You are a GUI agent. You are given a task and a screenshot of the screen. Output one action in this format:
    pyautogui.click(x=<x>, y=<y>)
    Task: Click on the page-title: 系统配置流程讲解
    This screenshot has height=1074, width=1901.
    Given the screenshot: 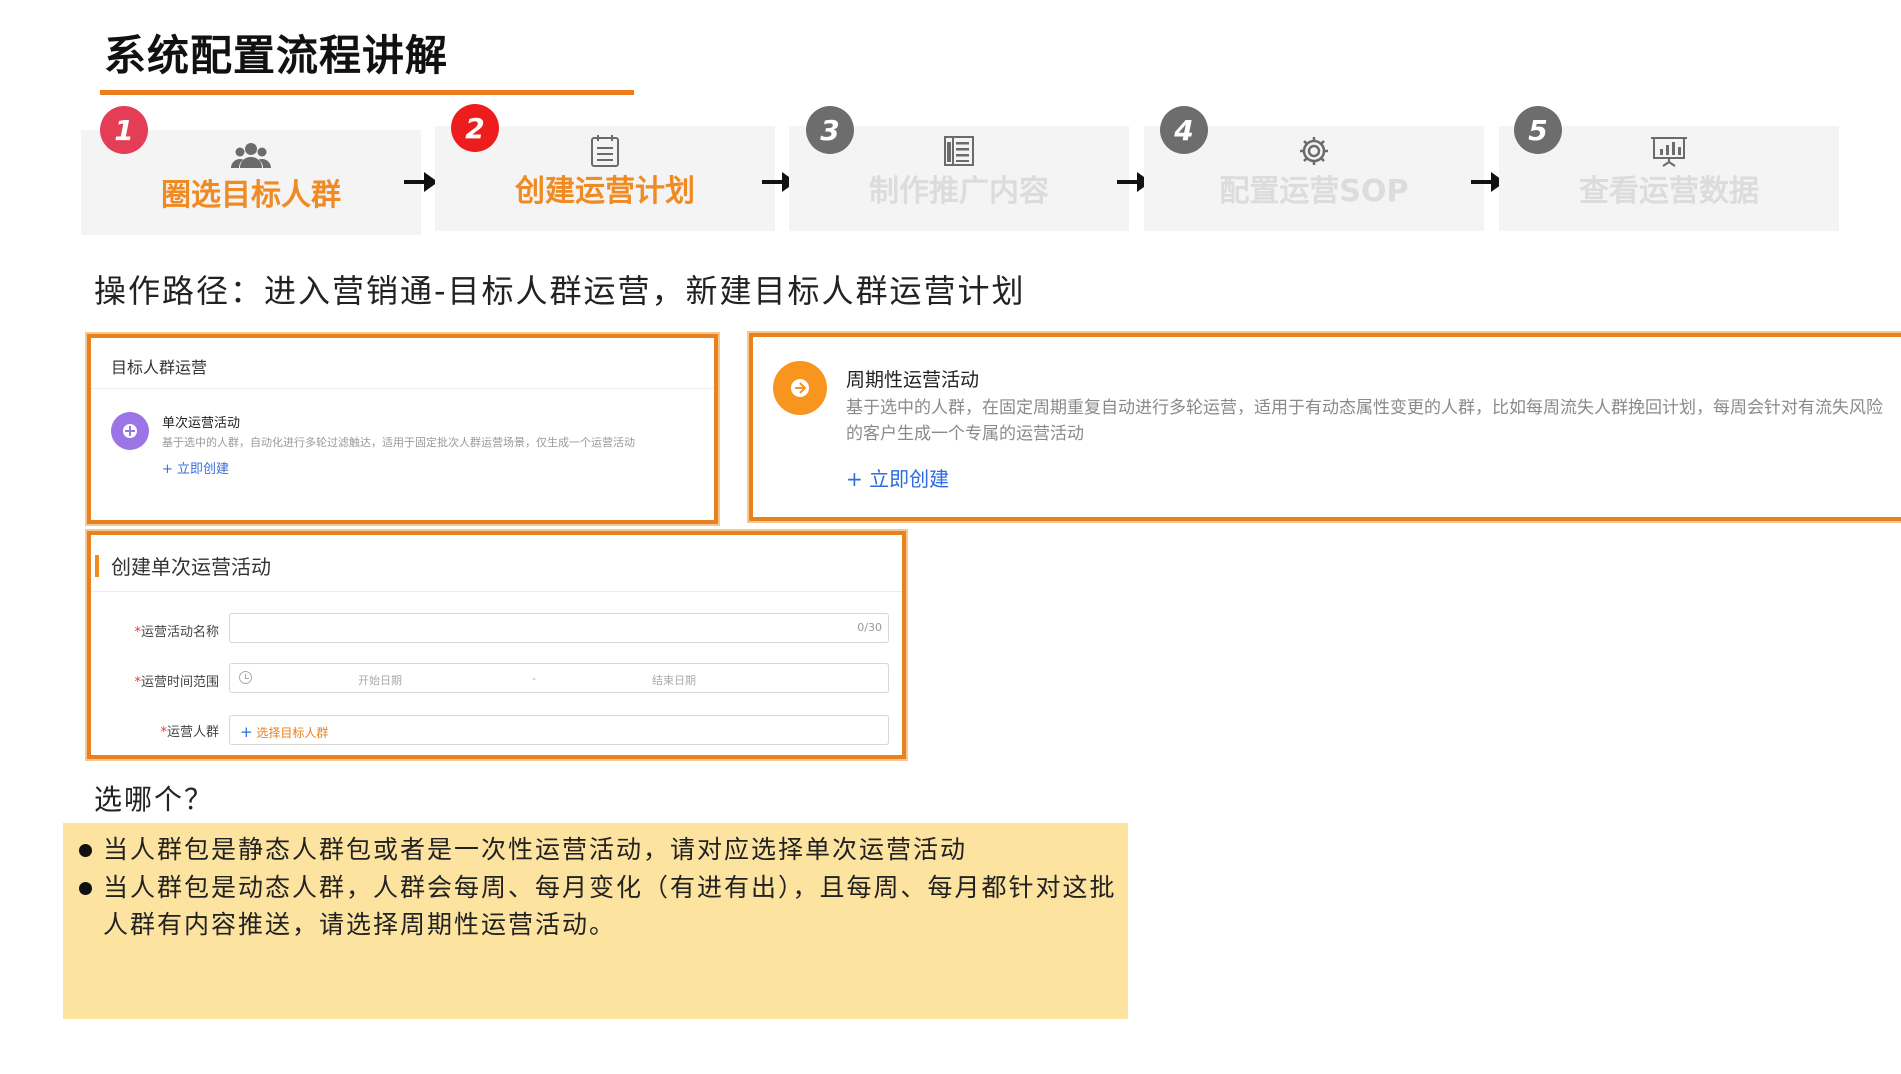 What is the action you would take?
    pyautogui.click(x=276, y=55)
    